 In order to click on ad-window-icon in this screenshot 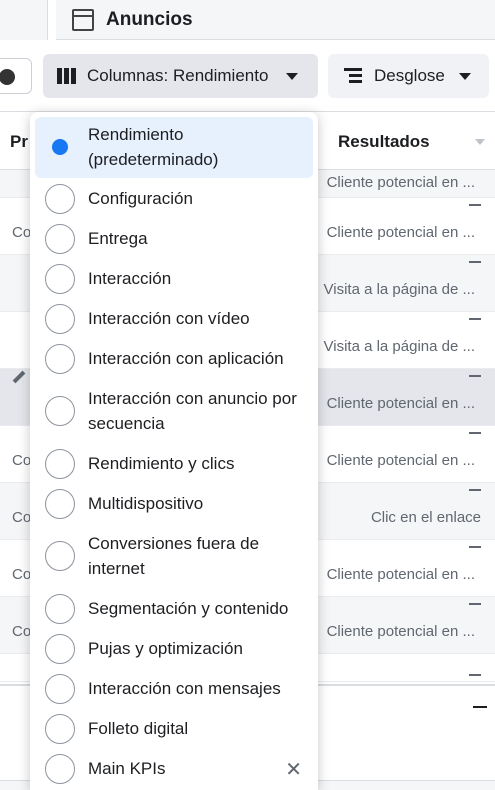, I will do `click(83, 19)`.